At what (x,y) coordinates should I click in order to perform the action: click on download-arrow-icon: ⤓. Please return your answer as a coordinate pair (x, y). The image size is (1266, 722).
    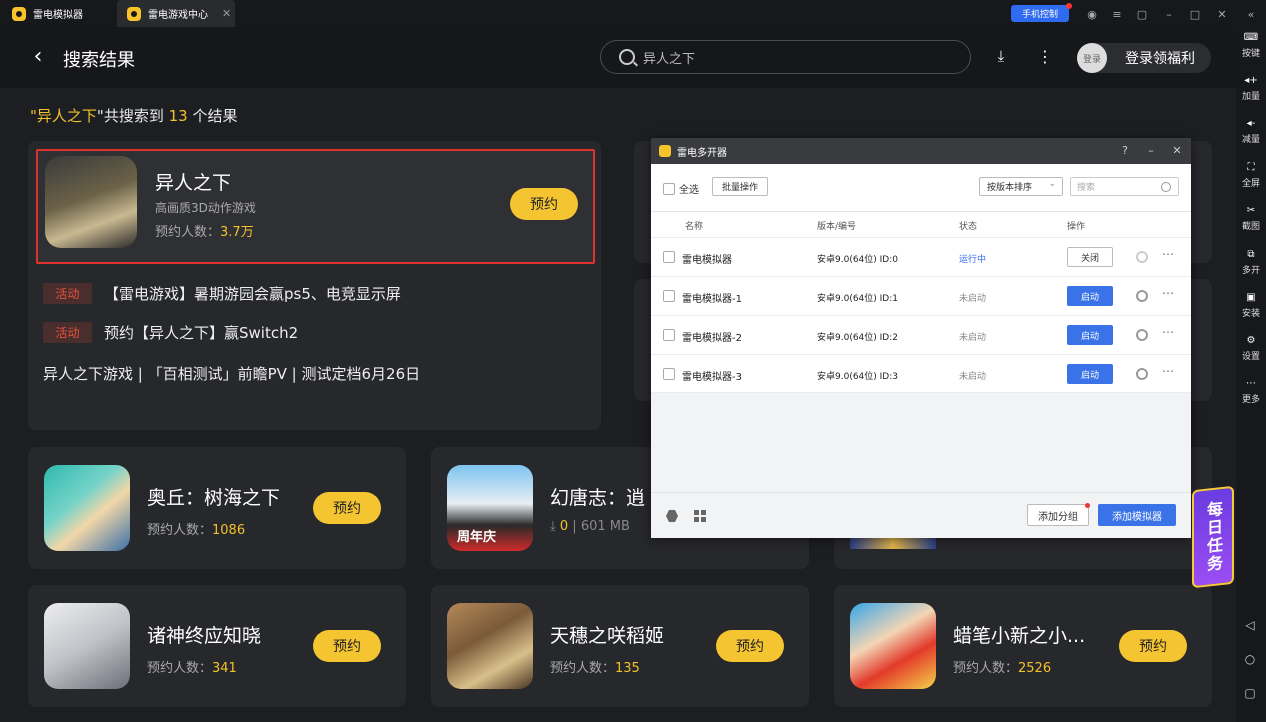
    Looking at the image, I should click on (555, 526).